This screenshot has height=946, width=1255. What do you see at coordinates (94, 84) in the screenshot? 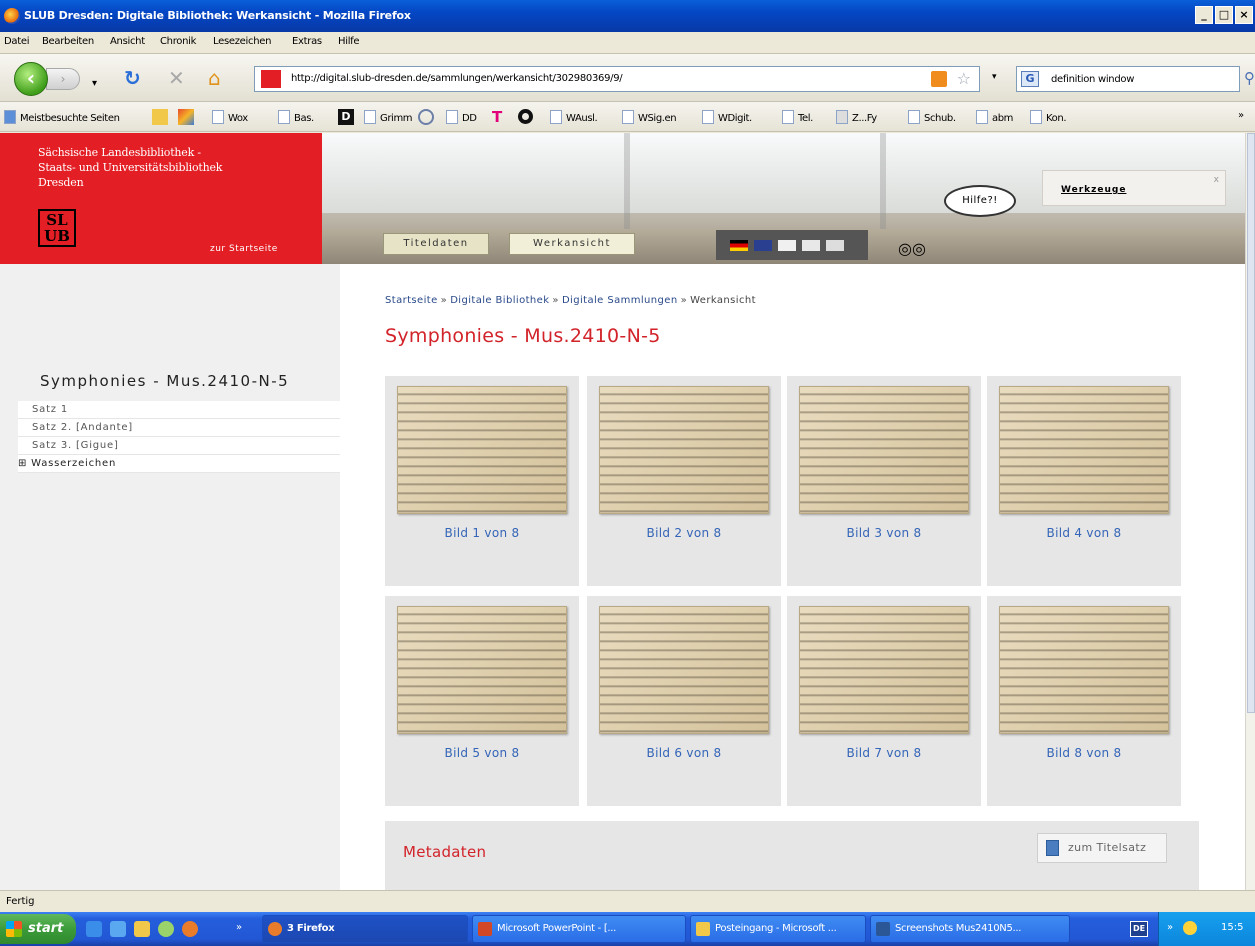
I see `history-dropdown-icon: ▾` at bounding box center [94, 84].